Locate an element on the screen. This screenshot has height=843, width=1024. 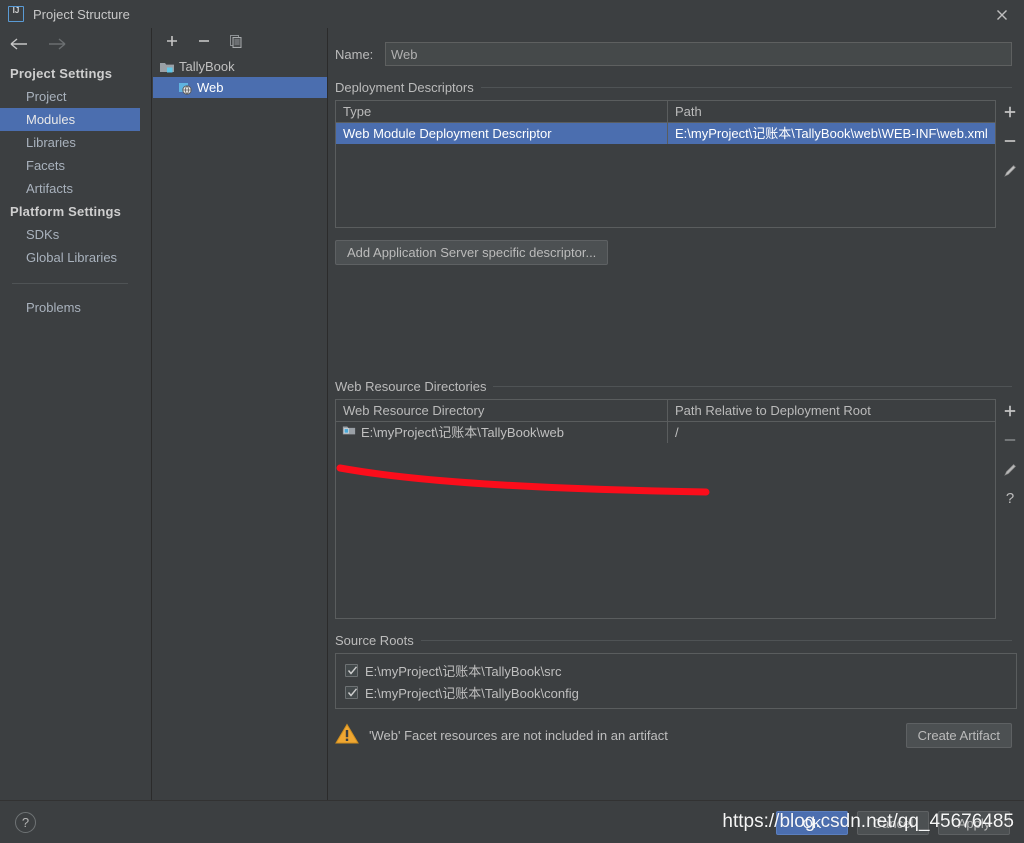
module-tree-list: TallyBook Web is located at coordinates (240, 77).